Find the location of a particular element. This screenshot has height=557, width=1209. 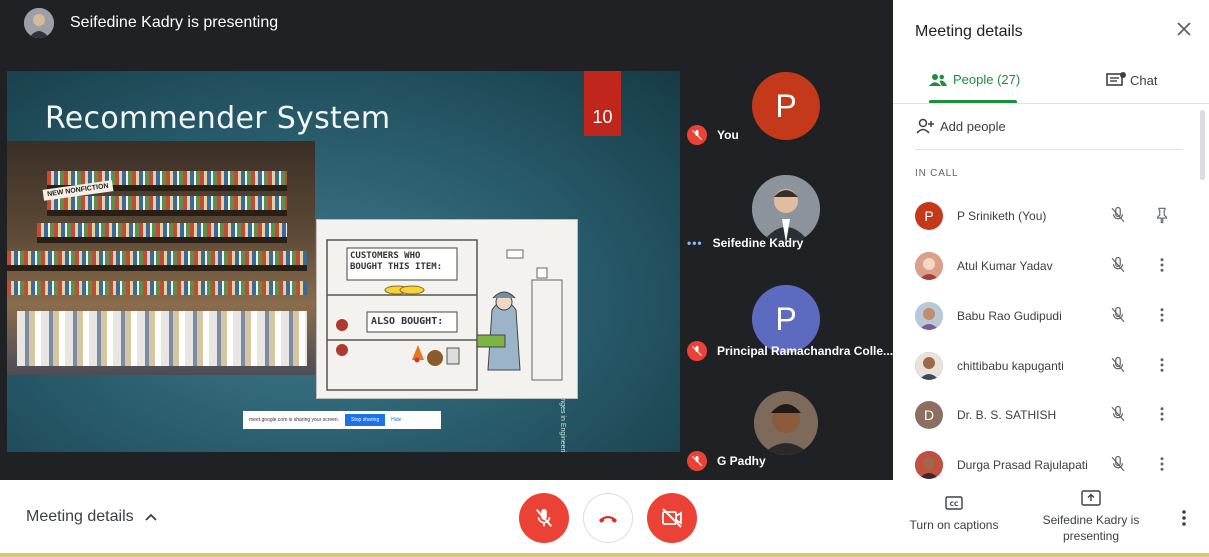

hang-up-icon is located at coordinates (608, 518).